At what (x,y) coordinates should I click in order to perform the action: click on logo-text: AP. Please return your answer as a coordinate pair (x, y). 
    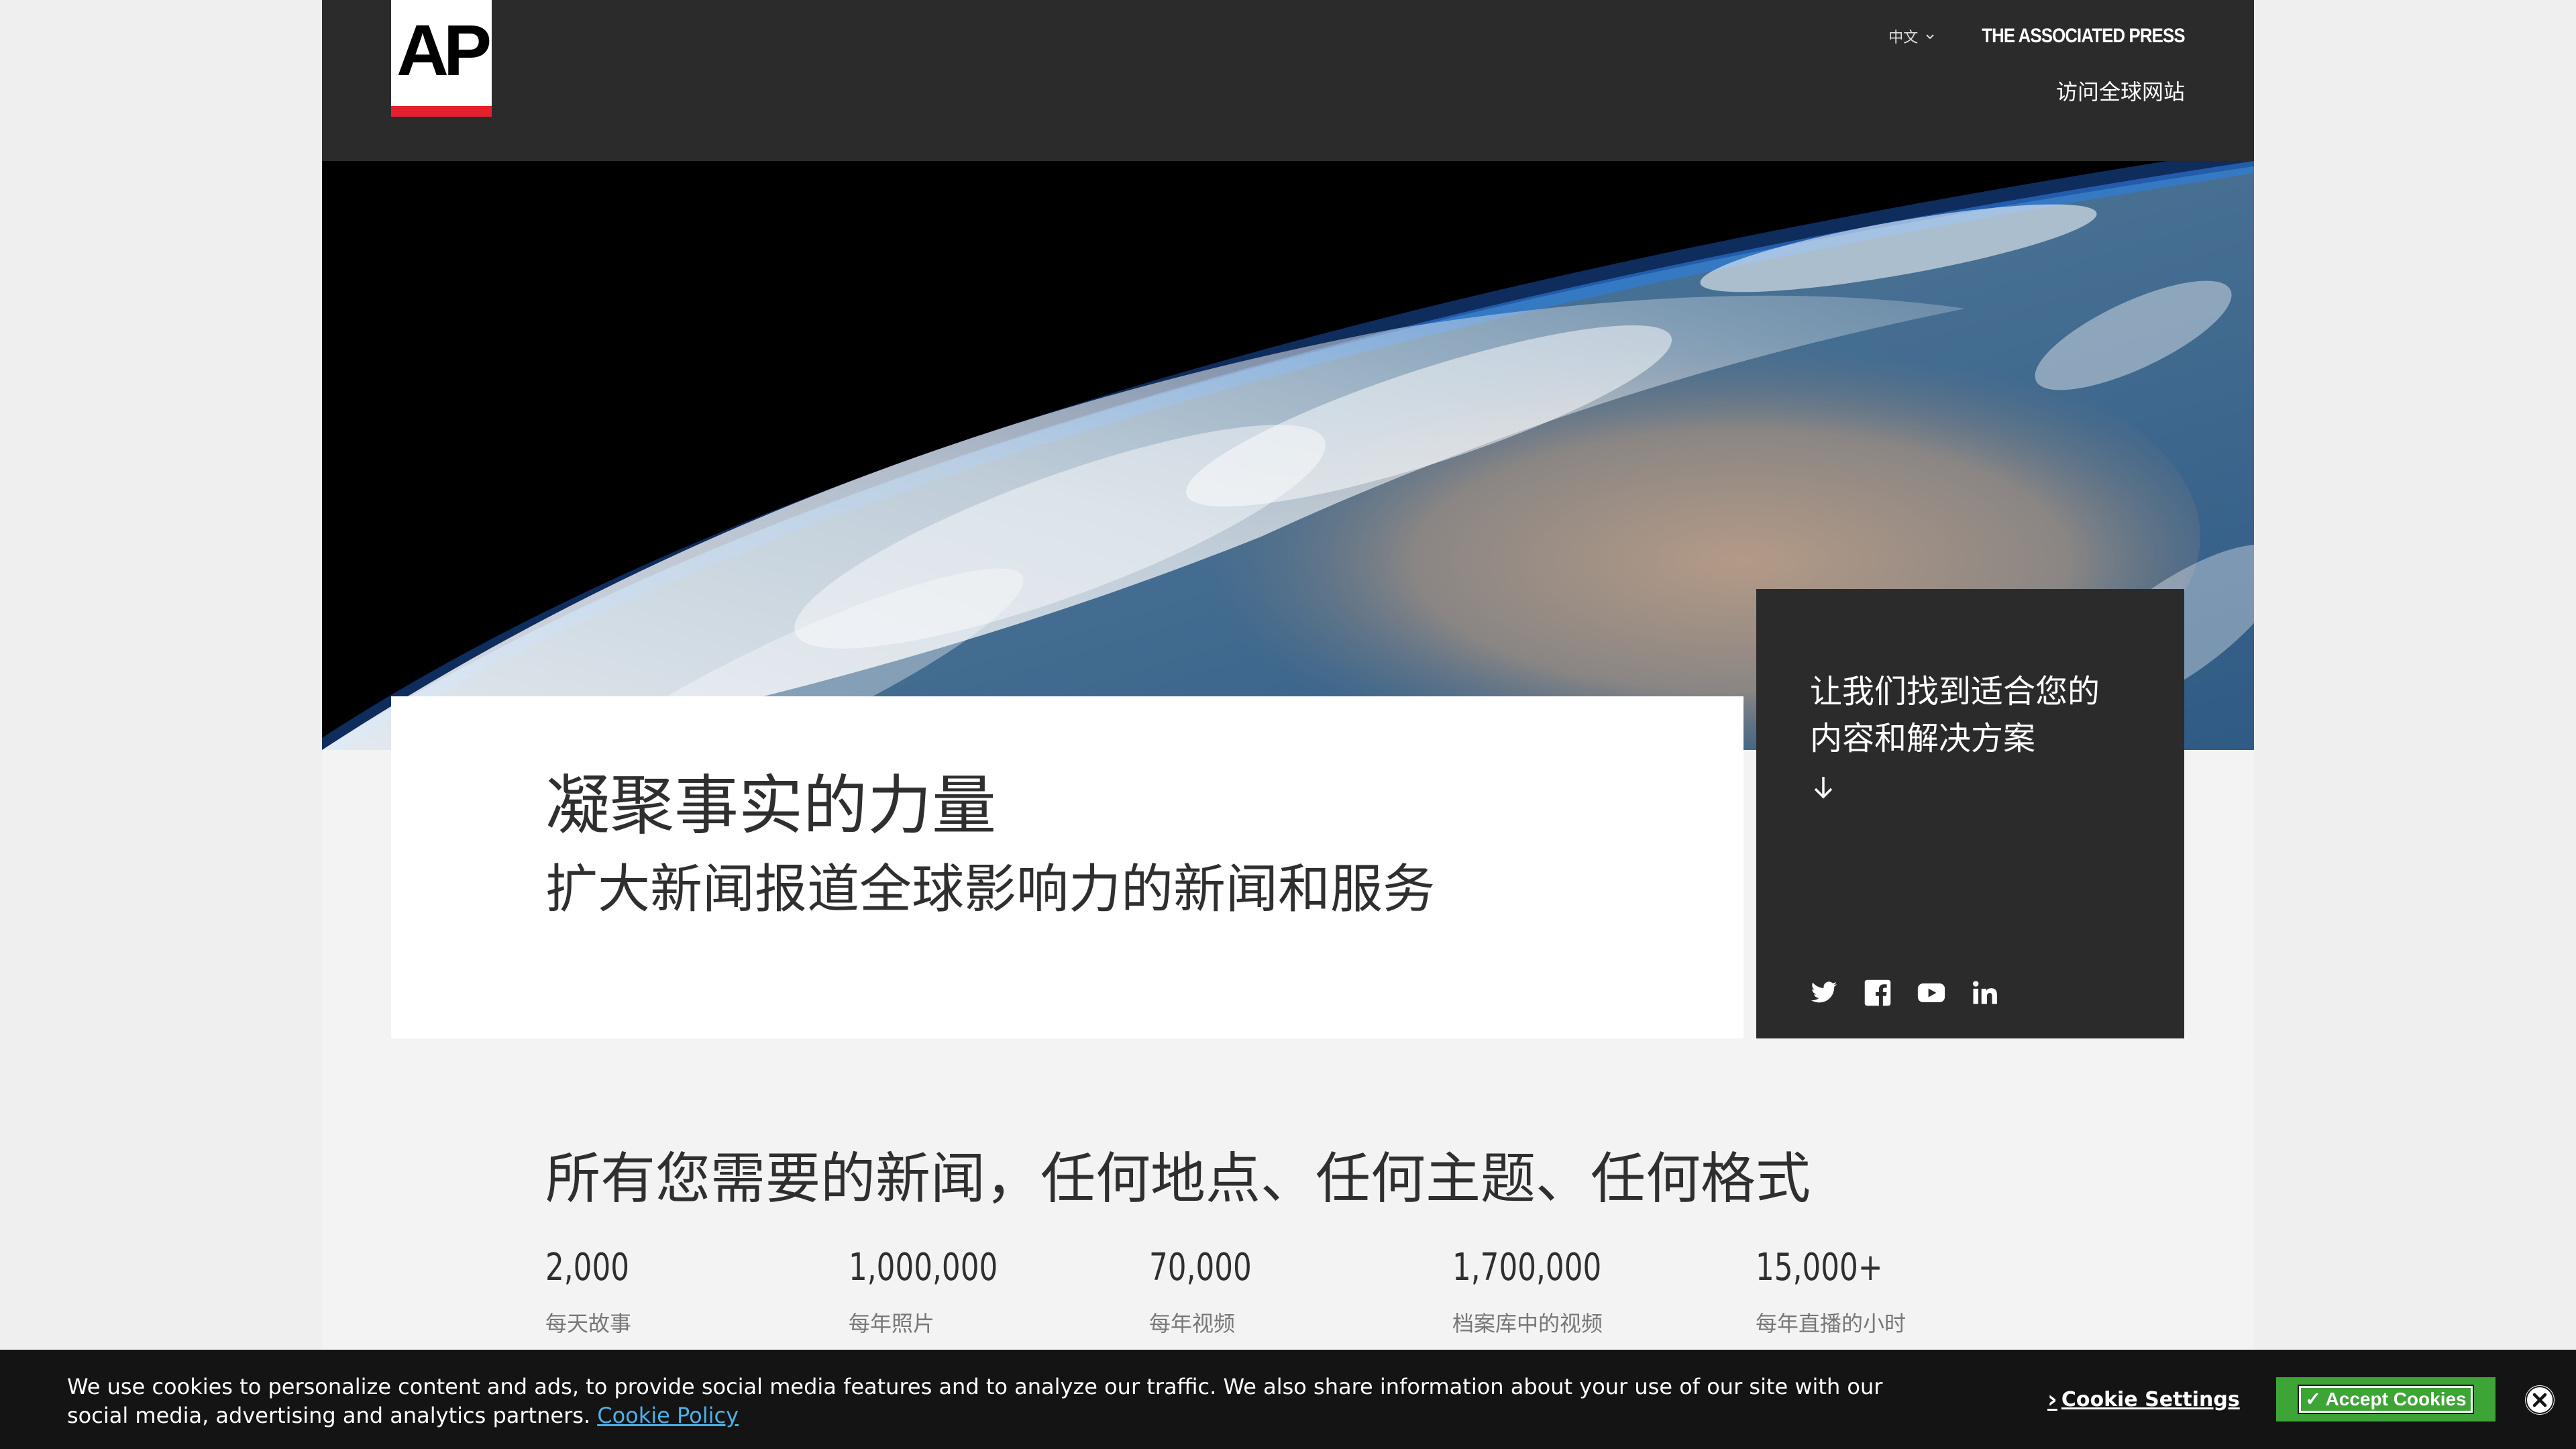
    Looking at the image, I should click on (444, 50).